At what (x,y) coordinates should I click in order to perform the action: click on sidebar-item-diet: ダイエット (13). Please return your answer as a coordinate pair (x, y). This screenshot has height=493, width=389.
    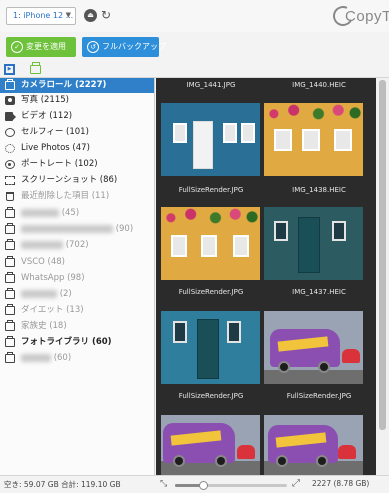
    Looking at the image, I should click on (77, 310).